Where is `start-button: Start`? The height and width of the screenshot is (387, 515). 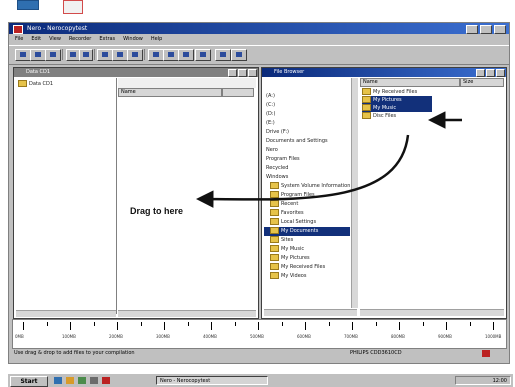 start-button: Start is located at coordinates (29, 381).